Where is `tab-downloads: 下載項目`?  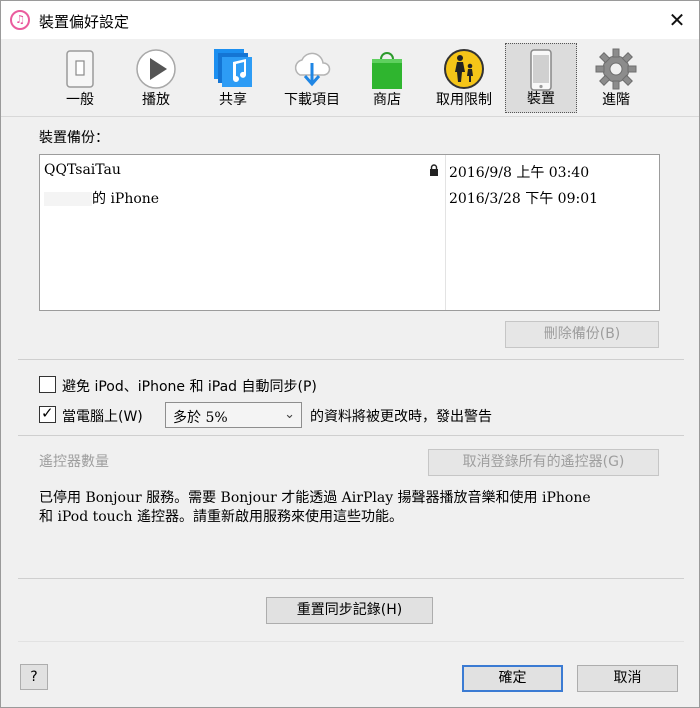 tab-downloads: 下載項目 is located at coordinates (312, 78).